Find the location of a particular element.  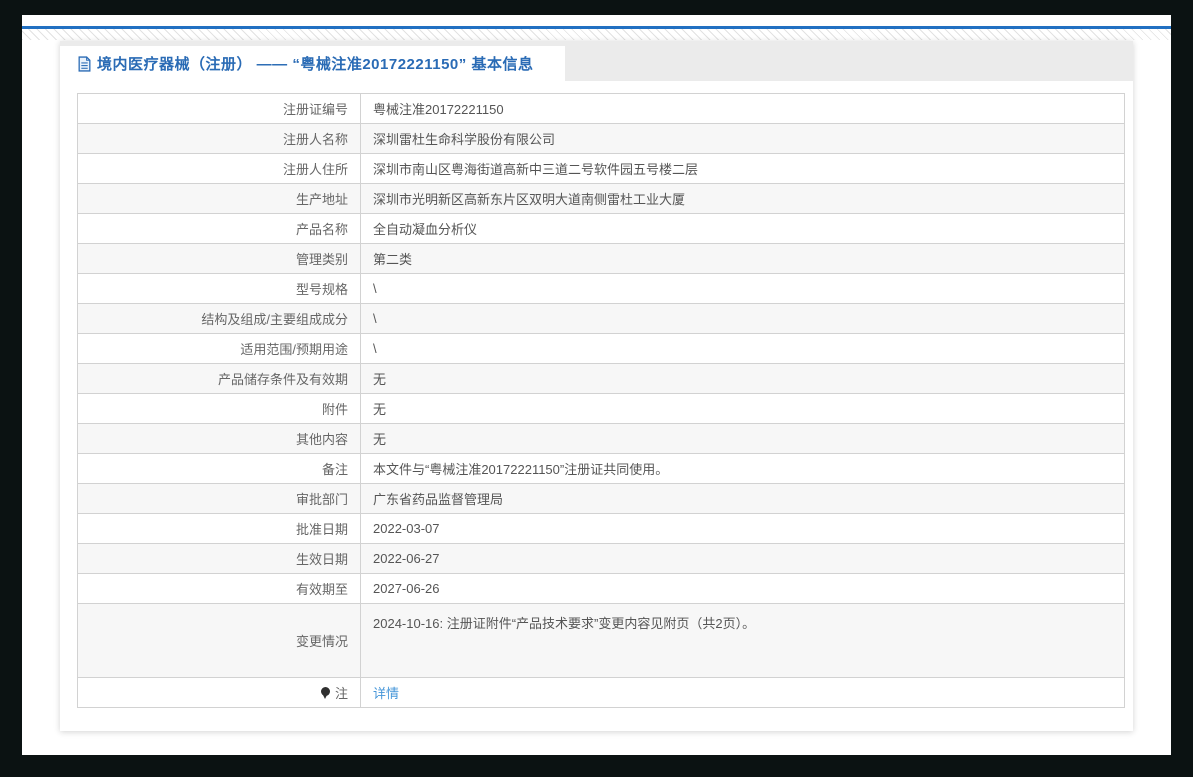

table-row: 审批部门 广东省药品监督管理局 is located at coordinates (601, 498).